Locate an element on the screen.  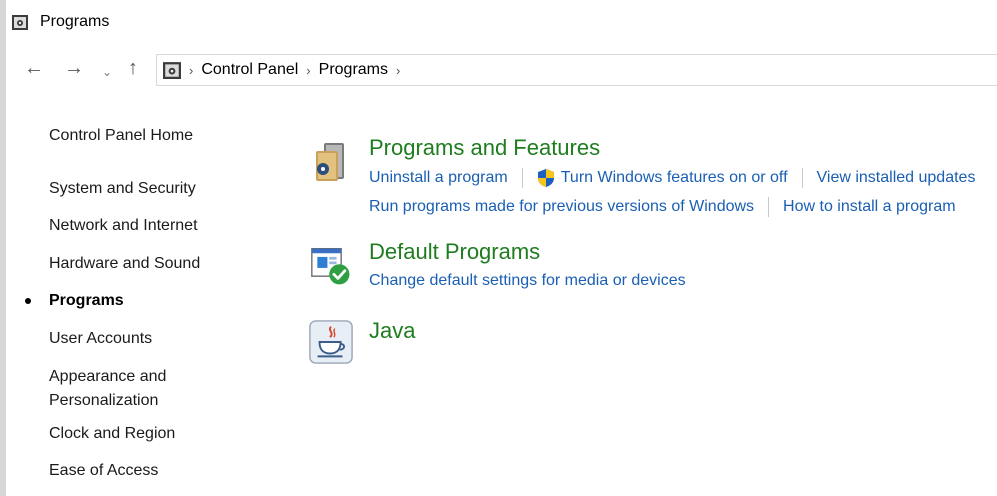
title-bar: Programs is located at coordinates (501, 23).